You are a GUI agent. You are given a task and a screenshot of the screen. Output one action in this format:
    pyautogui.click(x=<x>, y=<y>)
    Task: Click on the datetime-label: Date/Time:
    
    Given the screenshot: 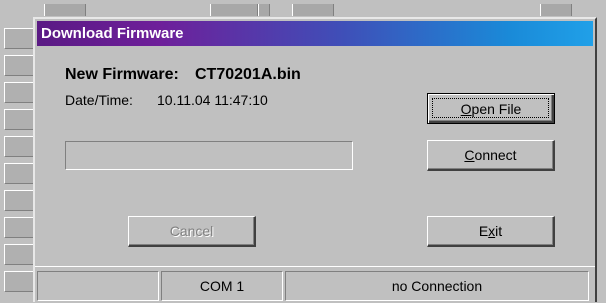 What is the action you would take?
    pyautogui.click(x=99, y=100)
    